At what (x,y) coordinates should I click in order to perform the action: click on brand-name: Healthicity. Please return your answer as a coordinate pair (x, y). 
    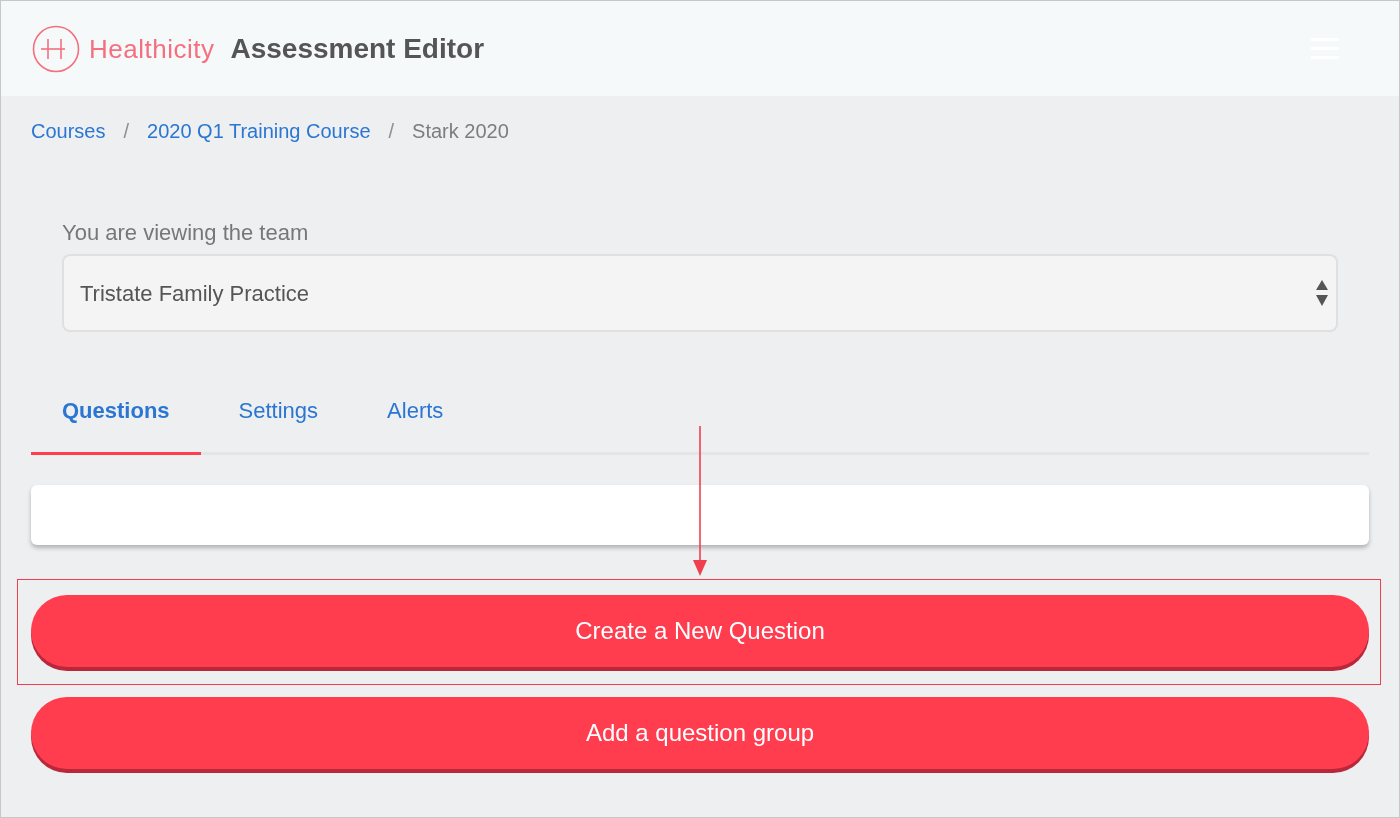
    Looking at the image, I should click on (152, 48).